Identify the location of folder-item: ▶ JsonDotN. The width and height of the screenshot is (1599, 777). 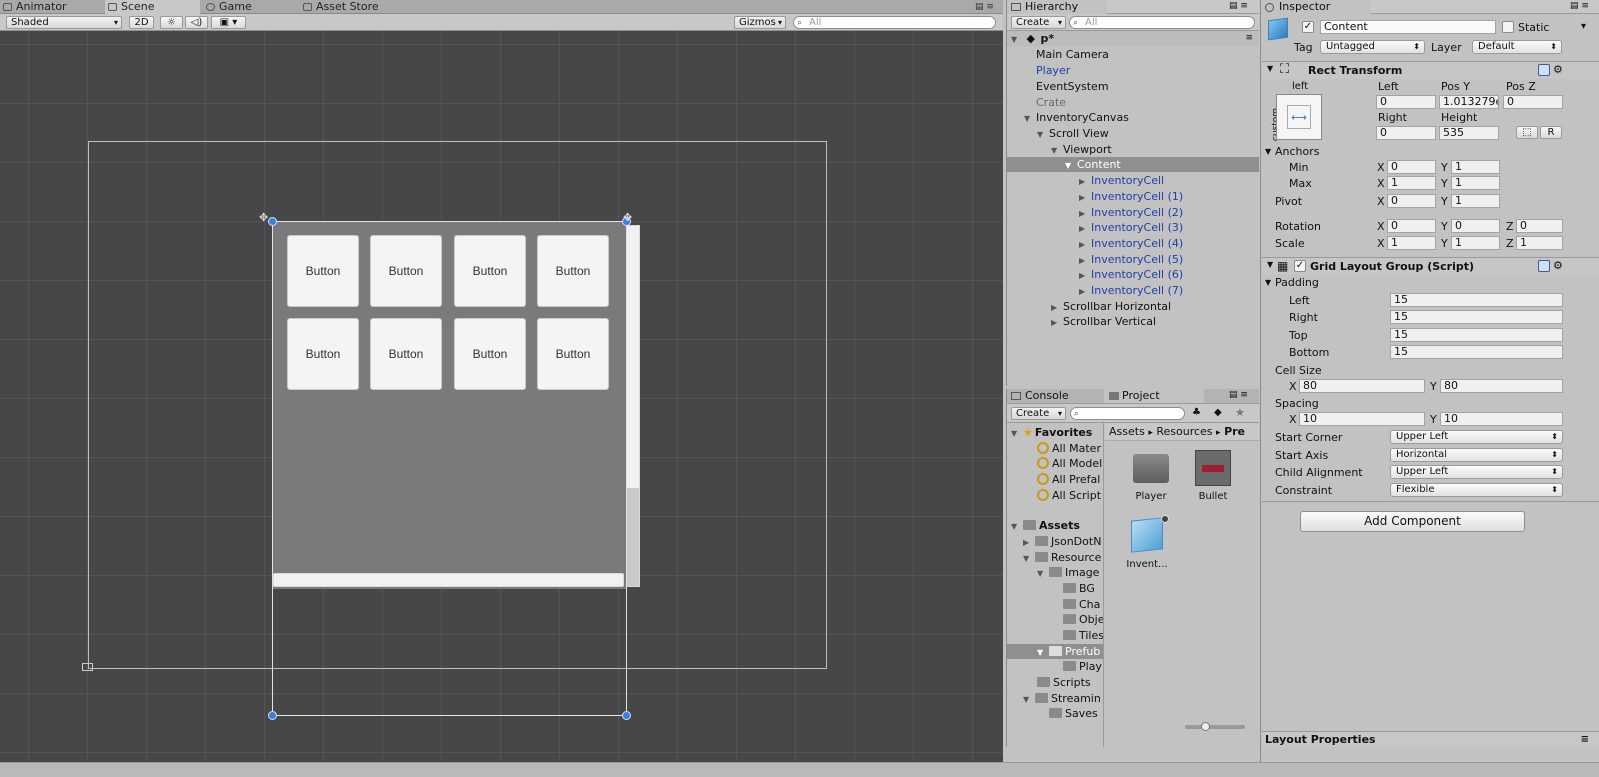
(1054, 541).